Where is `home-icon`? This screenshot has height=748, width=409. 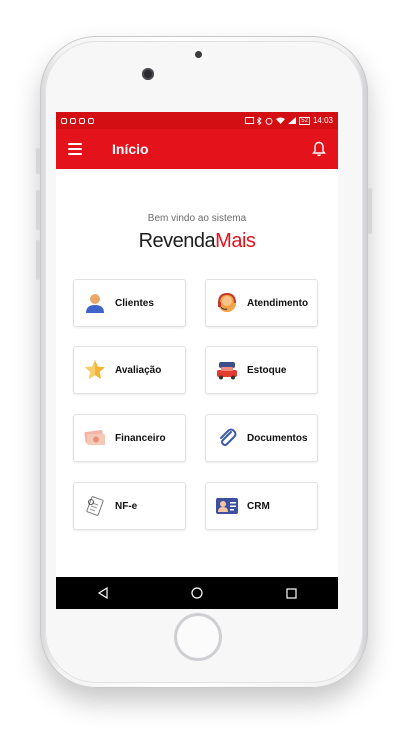
home-icon is located at coordinates (197, 593).